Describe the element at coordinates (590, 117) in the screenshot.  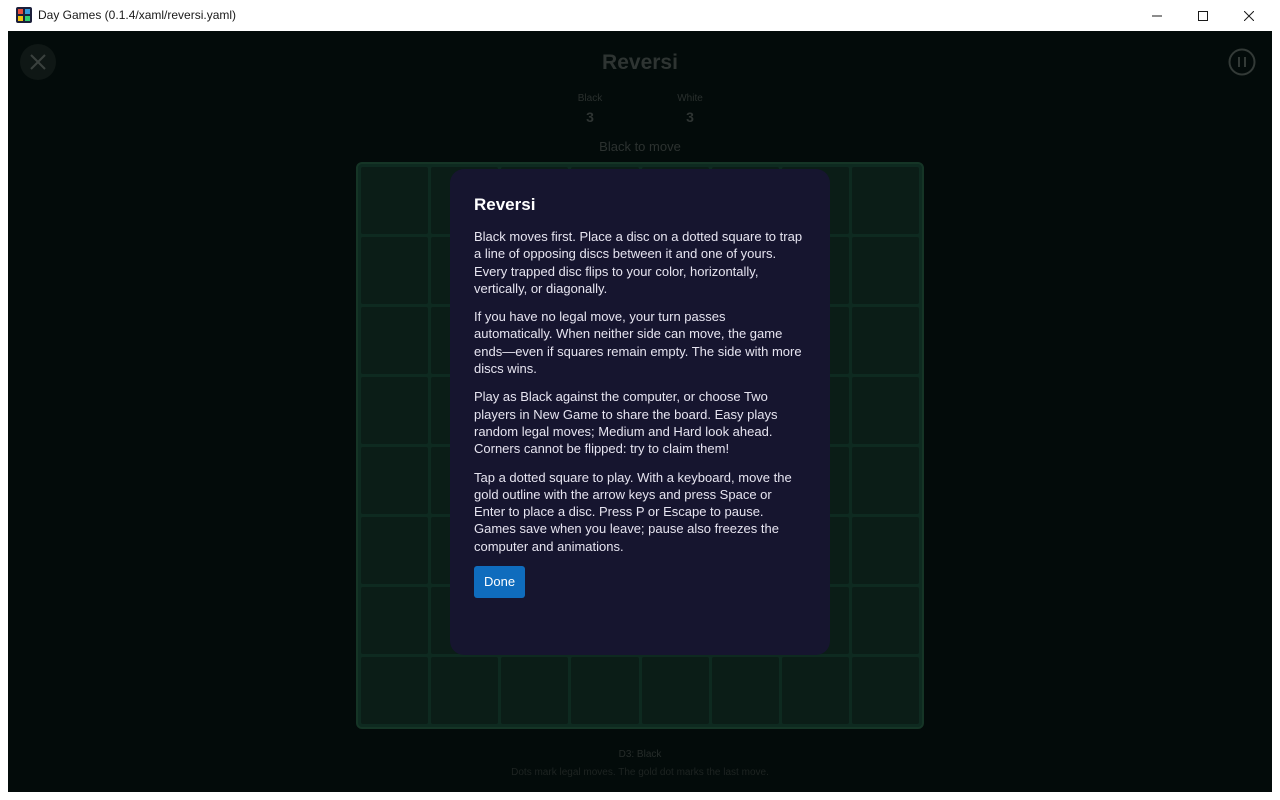
I see `score-value-black: 3` at that location.